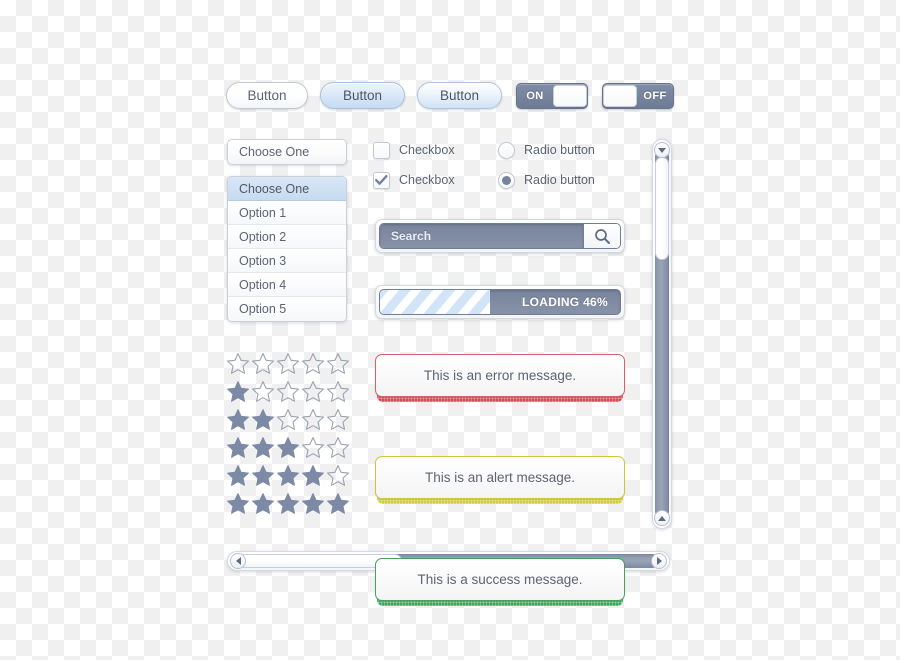 This screenshot has height=660, width=900. I want to click on list-item: Option 4, so click(287, 285).